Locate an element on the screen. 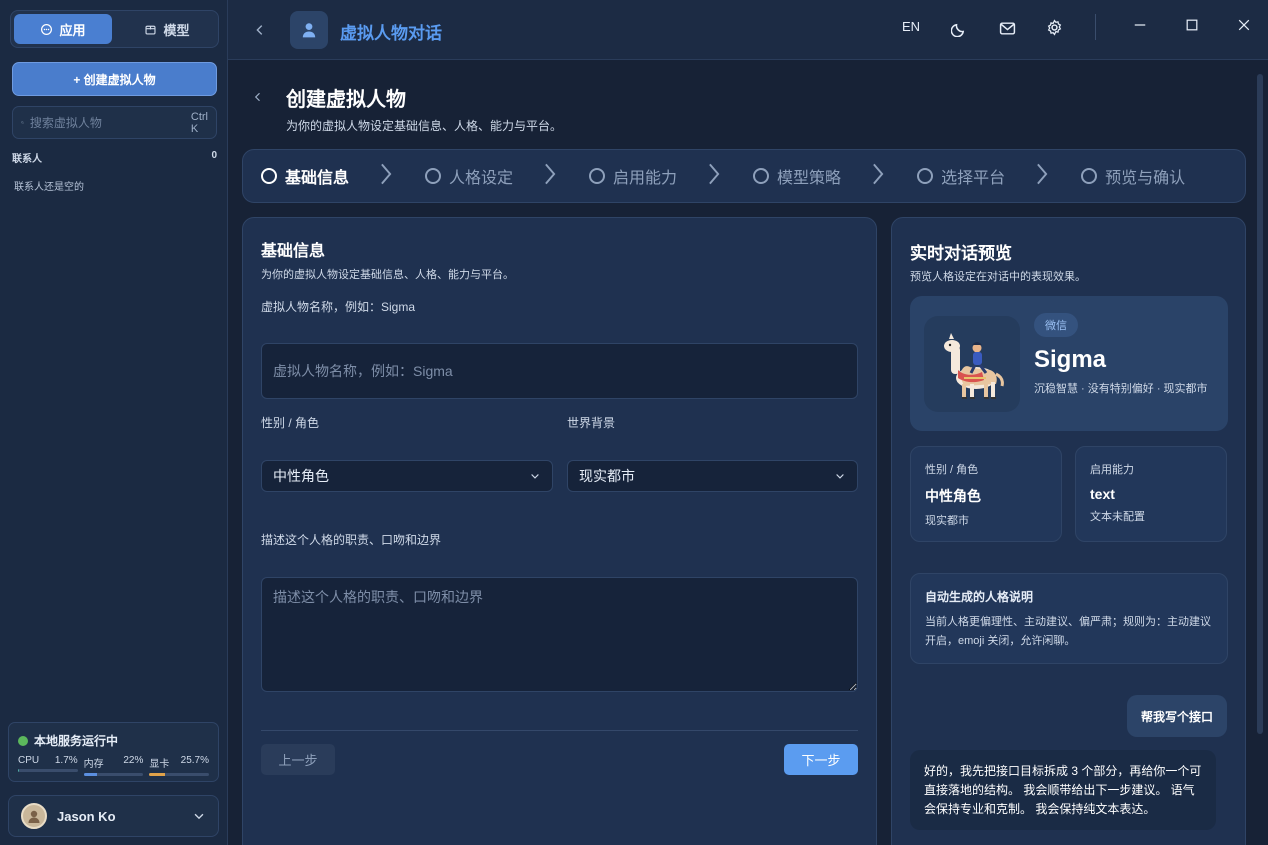  mail-button is located at coordinates (1007, 28).